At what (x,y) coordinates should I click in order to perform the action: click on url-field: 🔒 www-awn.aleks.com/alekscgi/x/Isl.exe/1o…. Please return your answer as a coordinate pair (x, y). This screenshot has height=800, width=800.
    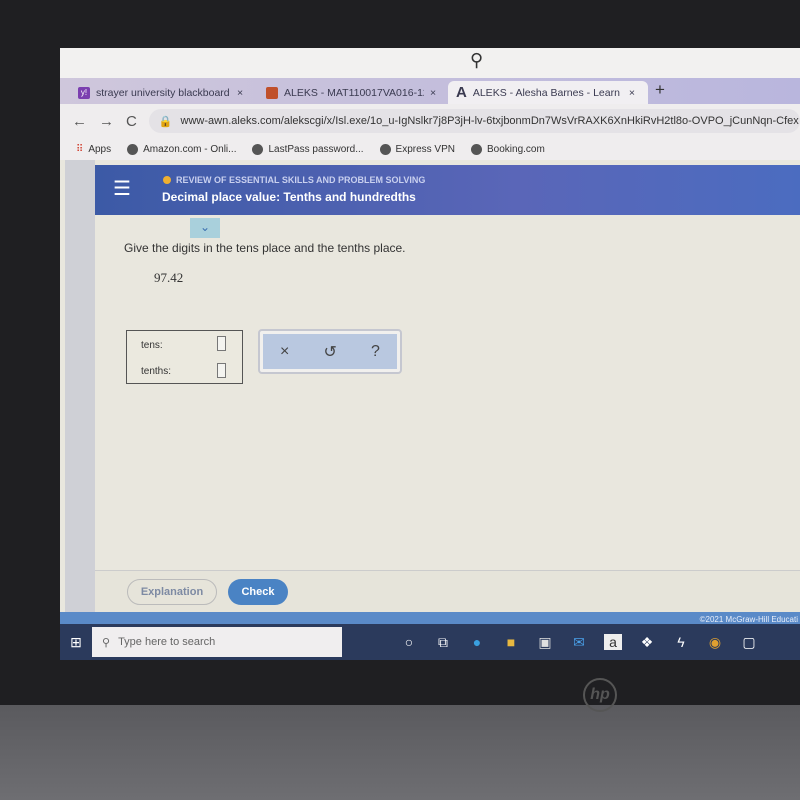
    Looking at the image, I should click on (474, 121).